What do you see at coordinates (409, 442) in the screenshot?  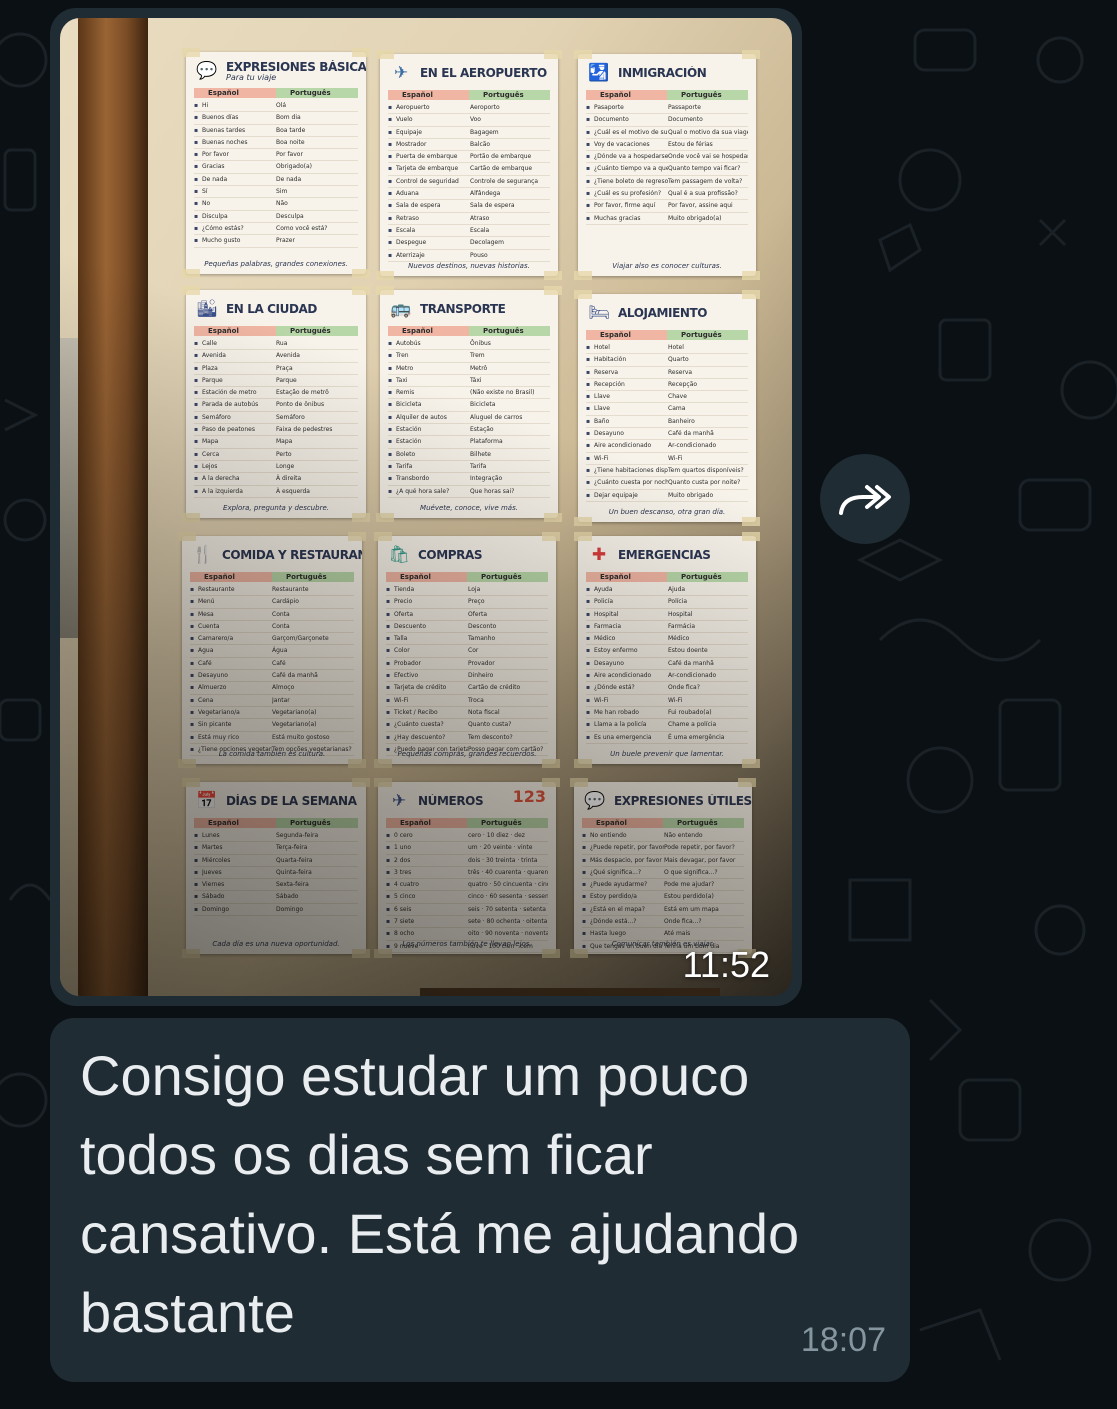 I see `row-es: Estación` at bounding box center [409, 442].